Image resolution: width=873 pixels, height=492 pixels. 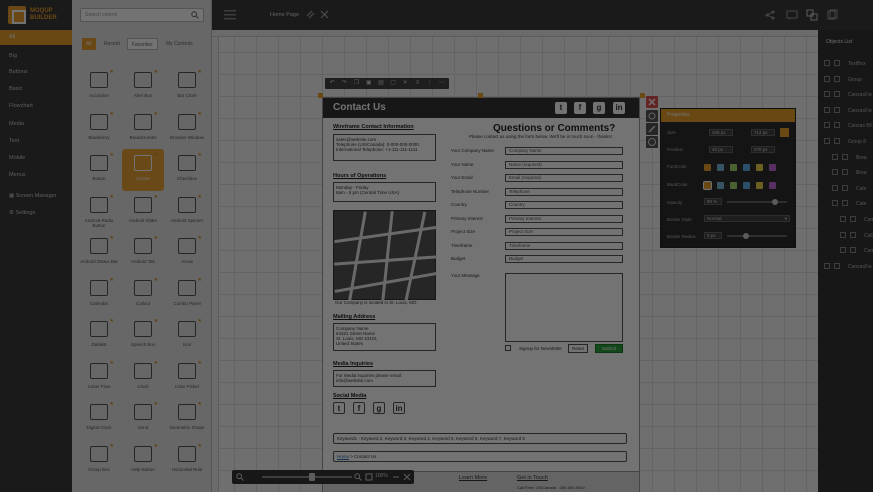 What do you see at coordinates (143, 461) in the screenshot?
I see `widget-tile: ★ Help Button` at bounding box center [143, 461].